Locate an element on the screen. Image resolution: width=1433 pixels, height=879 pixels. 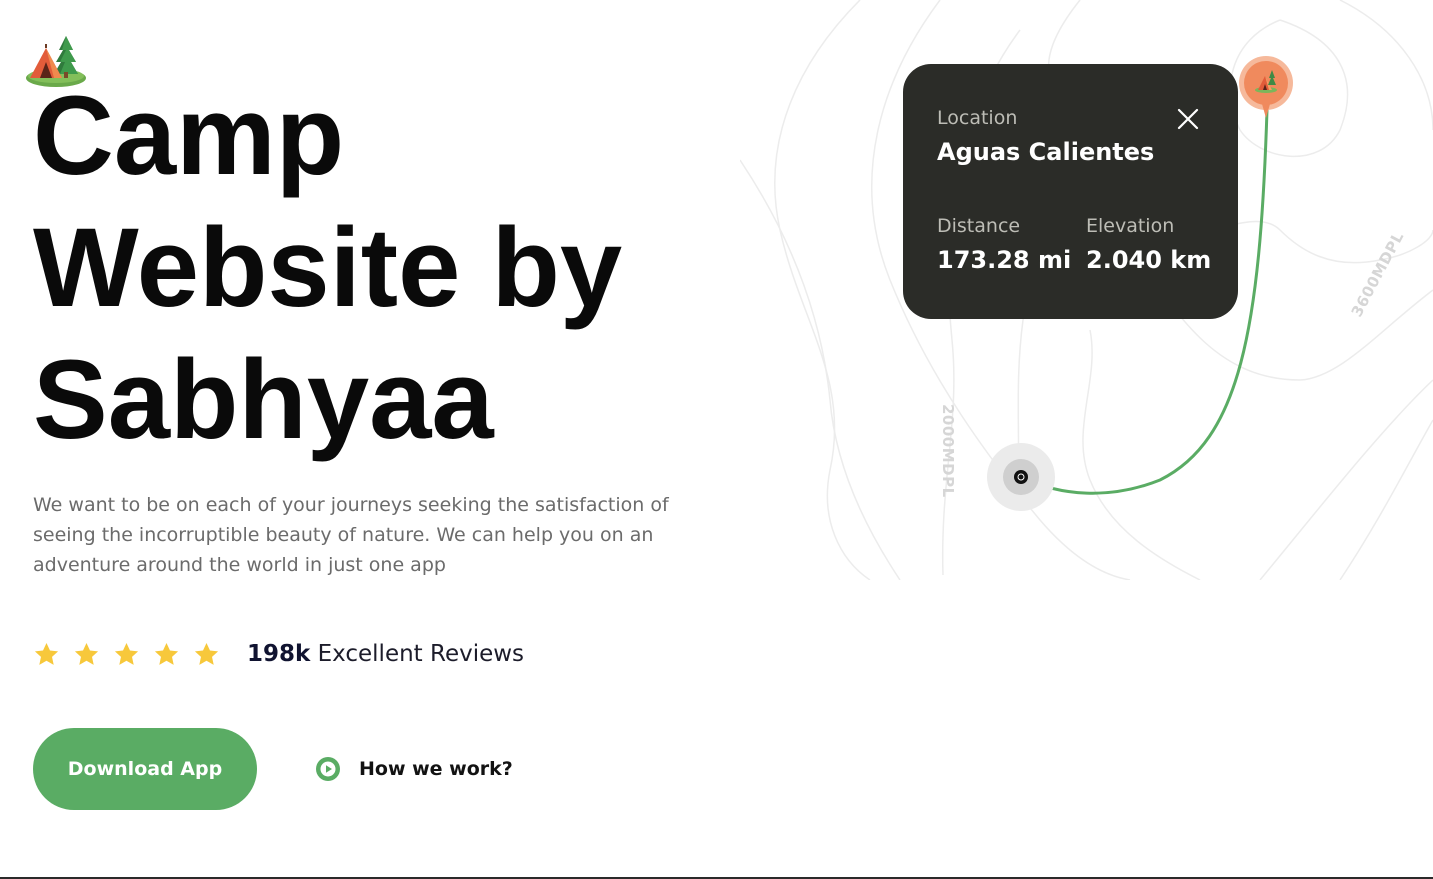
page-title-line-2: Website by is located at coordinates (328, 267).